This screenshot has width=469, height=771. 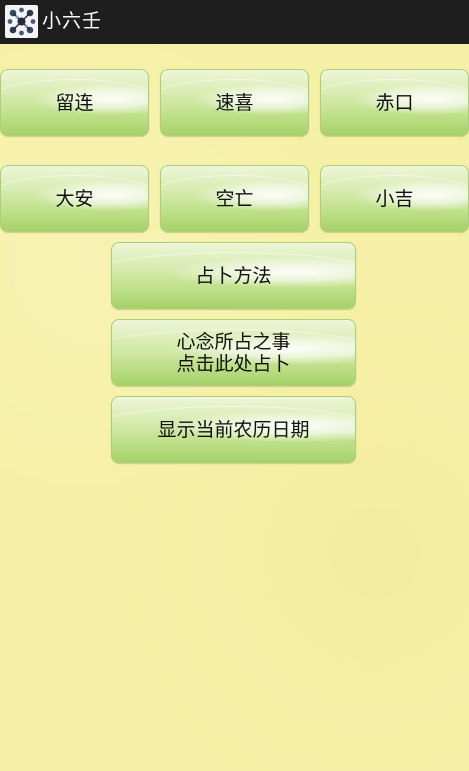 I want to click on divination-method-button: 占卜方法, so click(x=233, y=275).